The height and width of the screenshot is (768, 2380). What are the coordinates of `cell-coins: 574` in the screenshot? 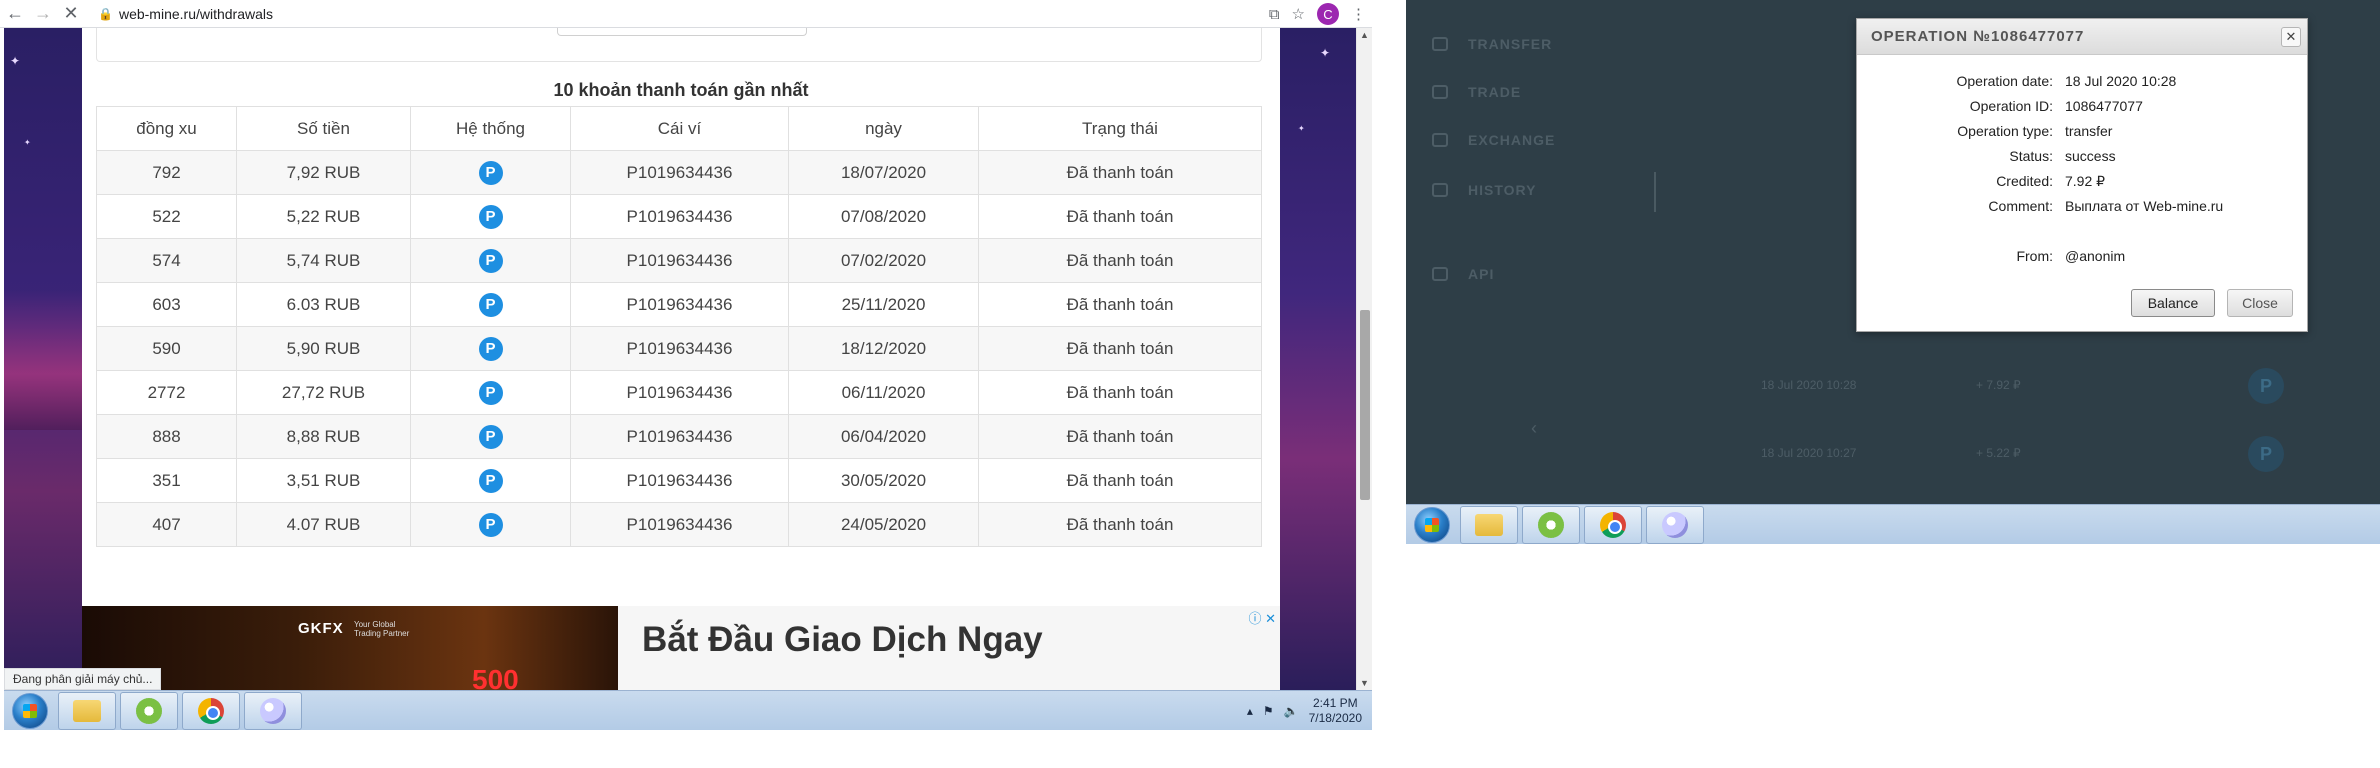 It's located at (166, 260).